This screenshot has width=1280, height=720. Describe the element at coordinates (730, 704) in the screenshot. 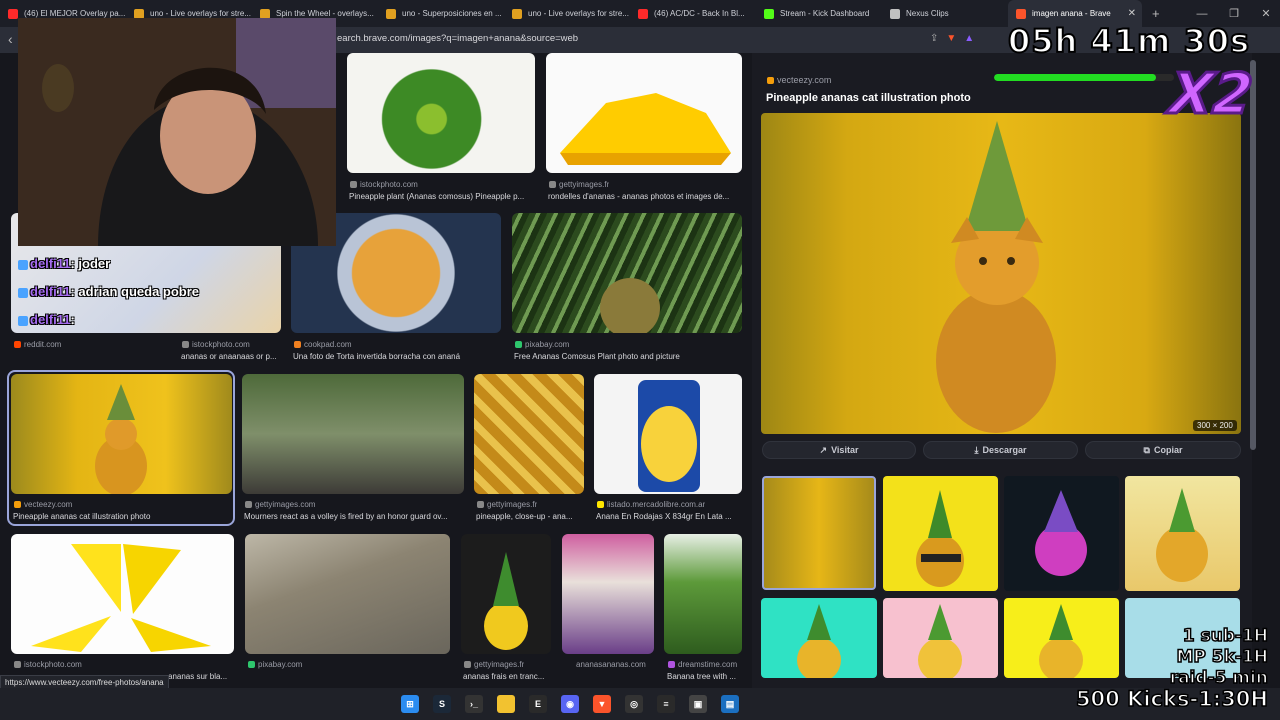

I see `gallery-icon: ▤` at that location.